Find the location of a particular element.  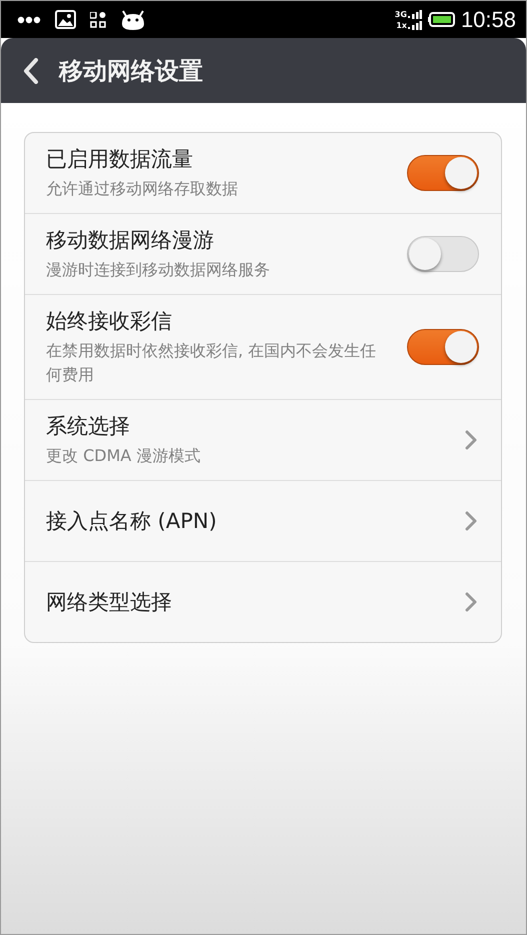

back-icon is located at coordinates (31, 71).